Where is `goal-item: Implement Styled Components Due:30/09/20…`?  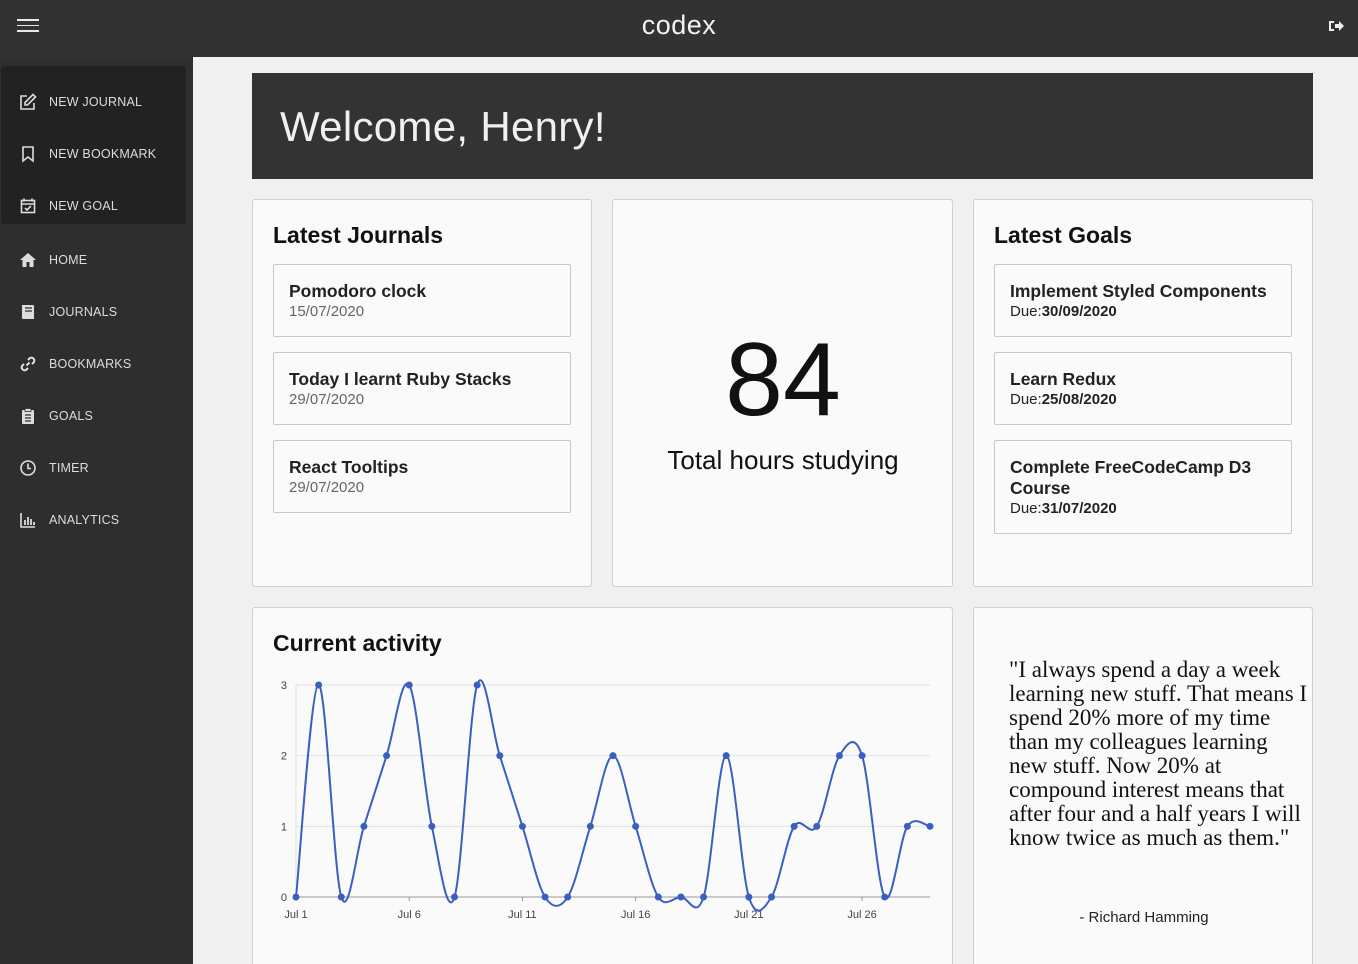
goal-item: Implement Styled Components Due:30/09/20… is located at coordinates (1143, 300).